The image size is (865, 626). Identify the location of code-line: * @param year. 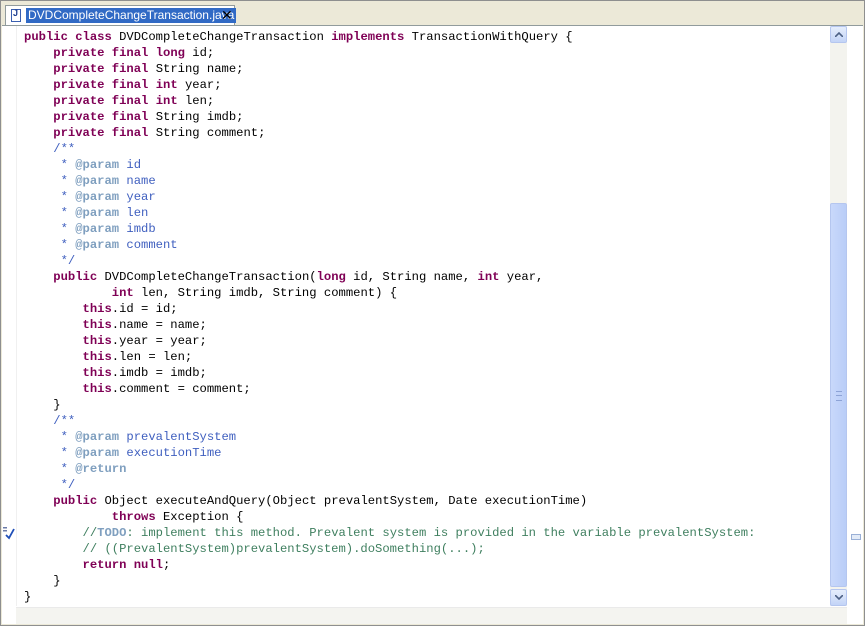
(427, 197).